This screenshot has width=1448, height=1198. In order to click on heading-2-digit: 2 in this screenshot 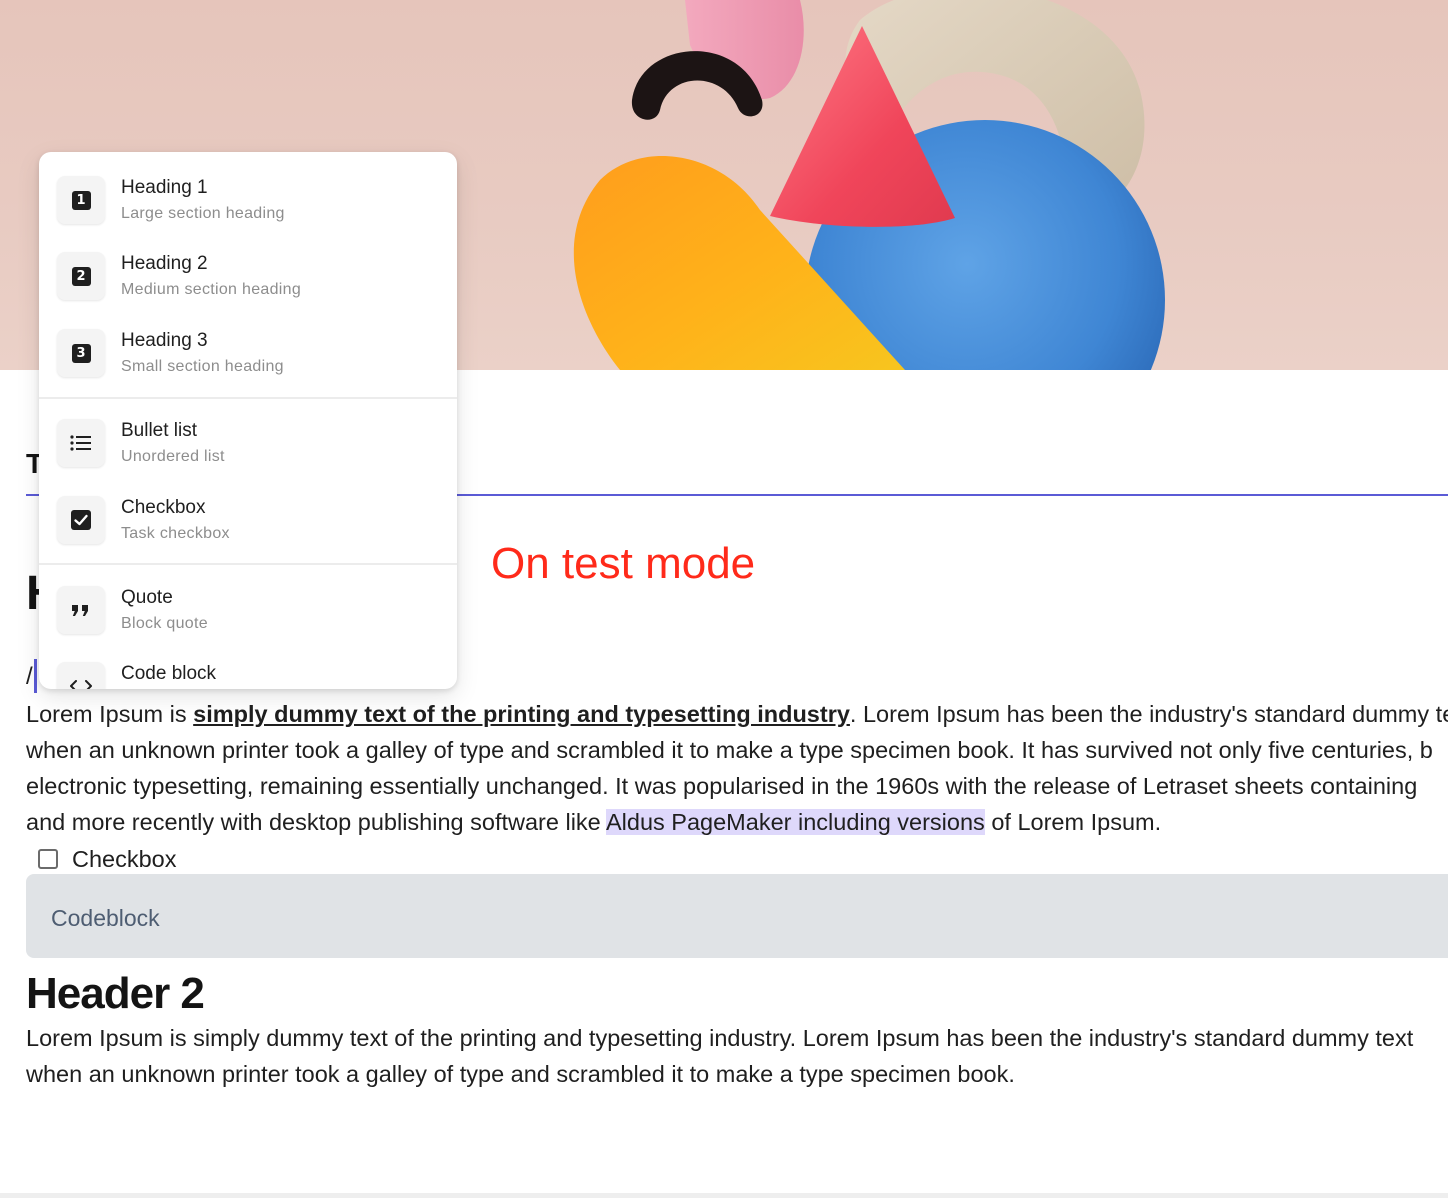, I will do `click(81, 276)`.